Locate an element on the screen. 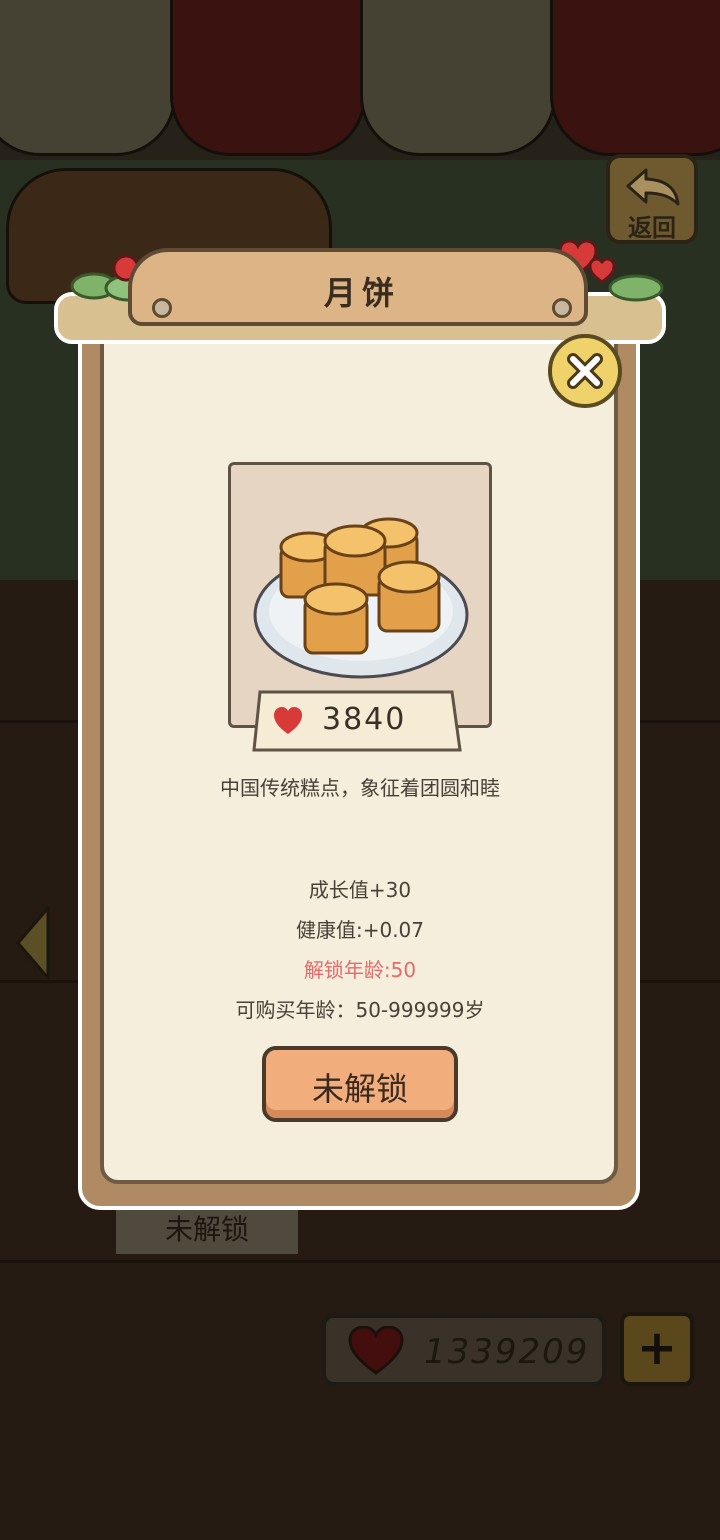  item-growth-stat: 成长值+30 is located at coordinates (360, 890).